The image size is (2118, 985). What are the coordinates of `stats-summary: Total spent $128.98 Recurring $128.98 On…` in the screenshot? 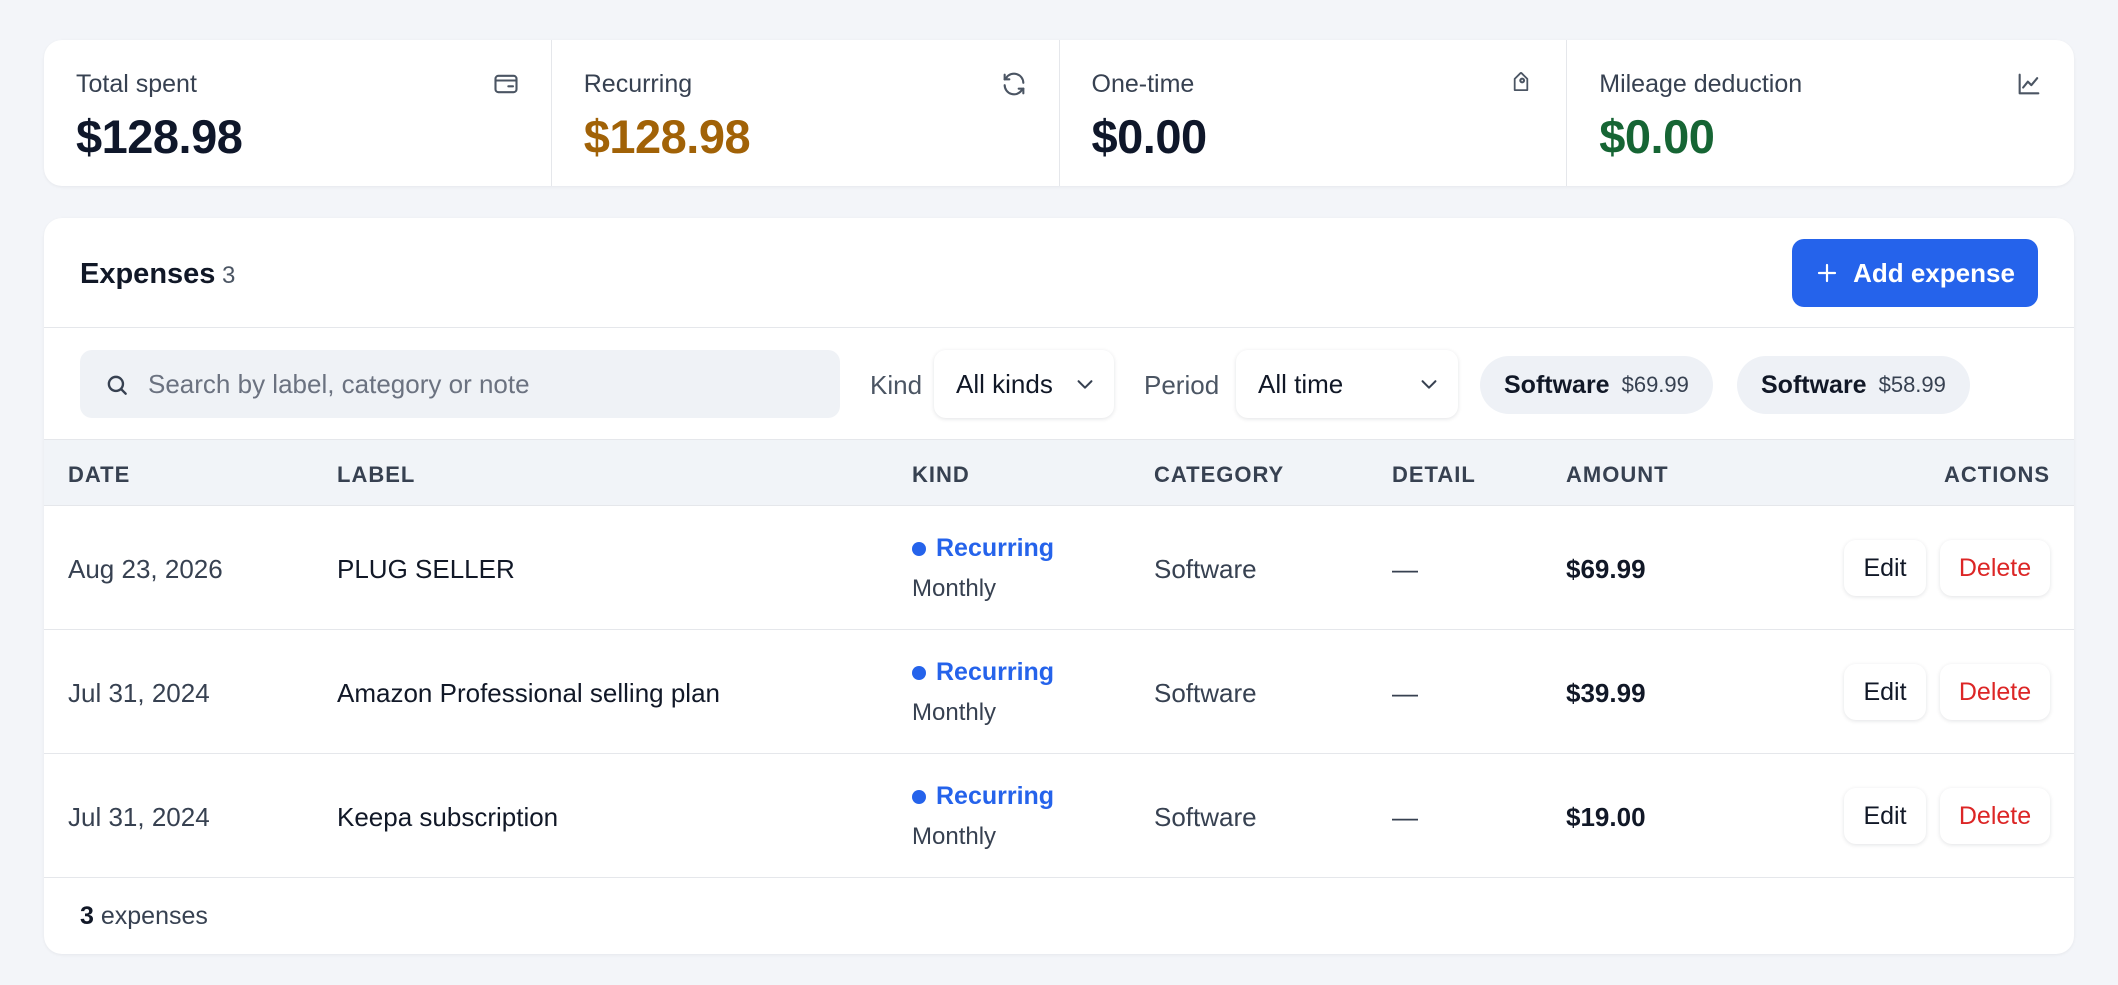 It's located at (1059, 113).